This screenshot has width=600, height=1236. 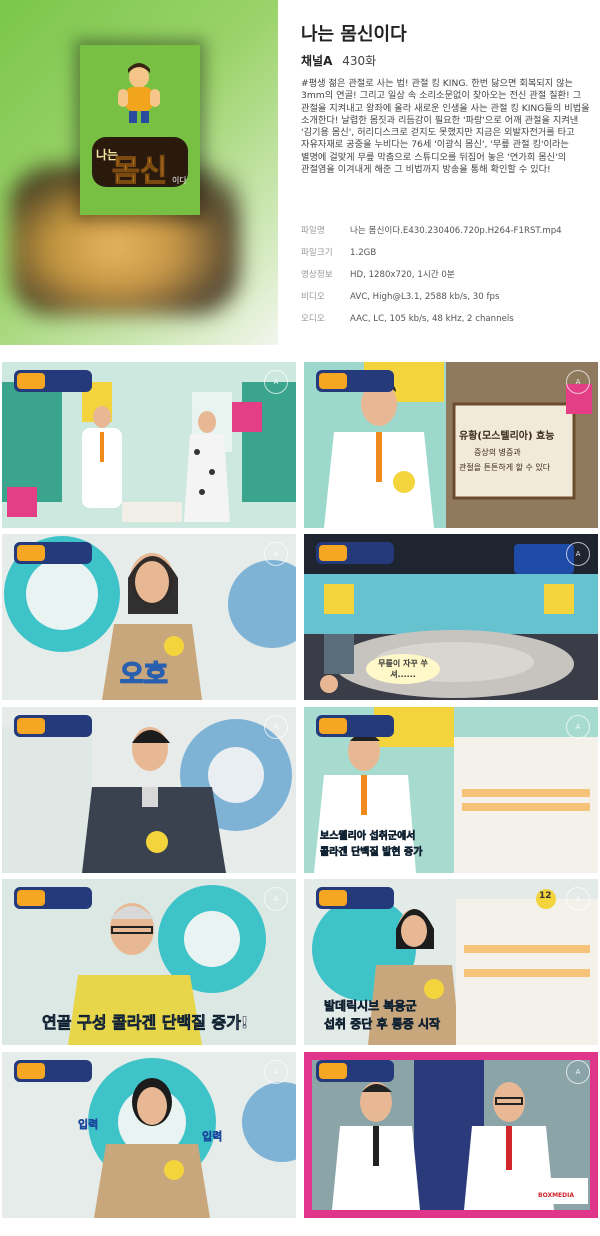 I want to click on file-info-key: 파일크기, so click(x=317, y=253).